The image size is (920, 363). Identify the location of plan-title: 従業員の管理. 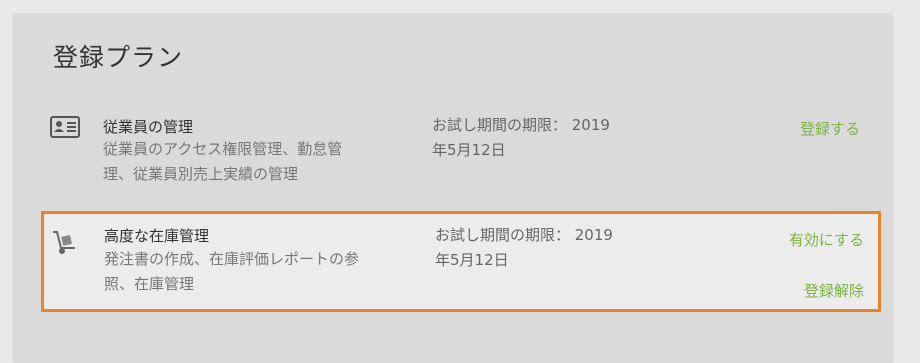
(148, 127).